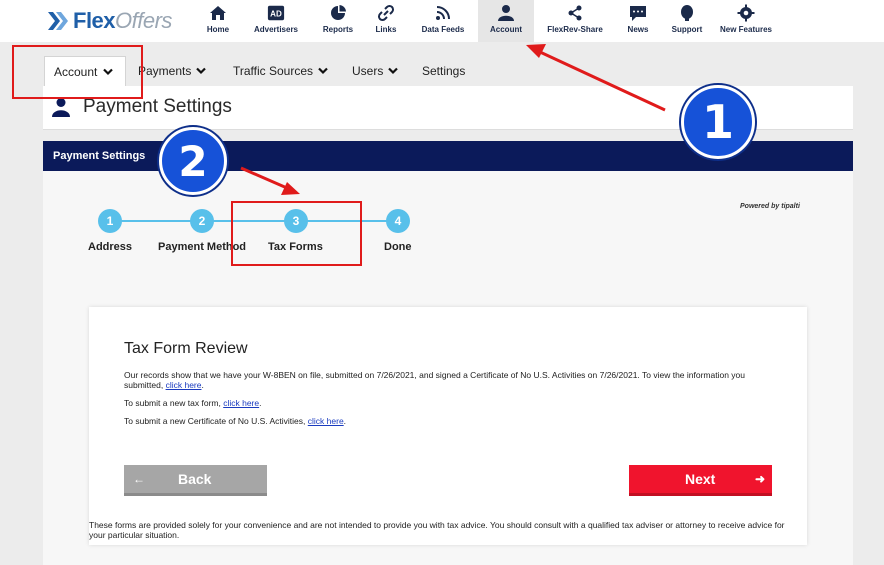 The image size is (884, 565). I want to click on nav-label: News, so click(638, 29).